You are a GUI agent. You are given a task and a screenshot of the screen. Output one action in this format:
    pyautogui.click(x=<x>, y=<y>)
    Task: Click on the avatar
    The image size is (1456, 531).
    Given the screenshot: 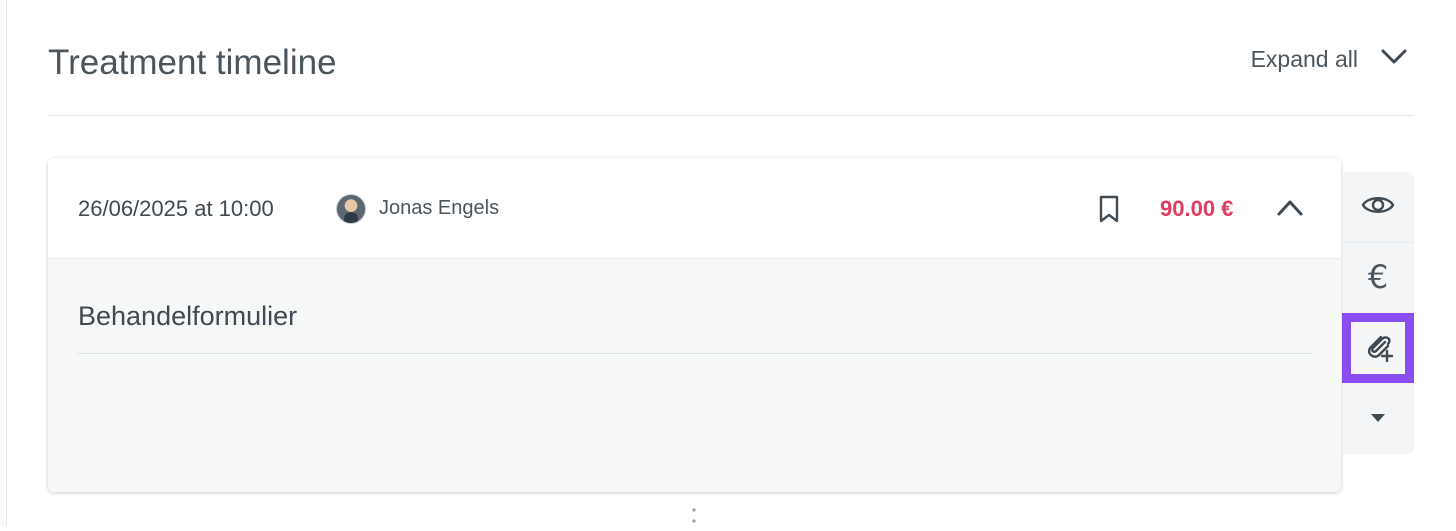 What is the action you would take?
    pyautogui.click(x=351, y=209)
    